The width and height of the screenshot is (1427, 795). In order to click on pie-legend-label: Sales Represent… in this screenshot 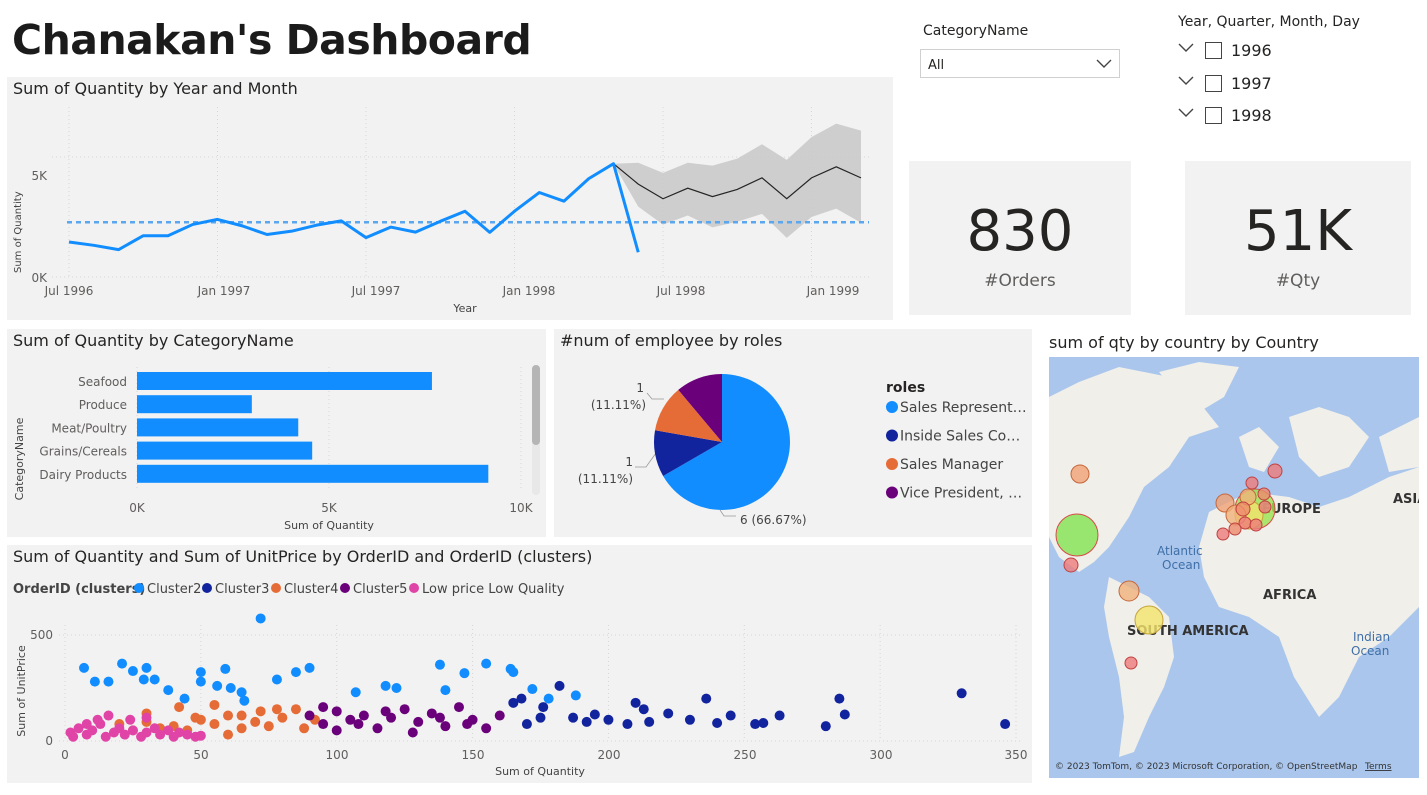, I will do `click(963, 408)`.